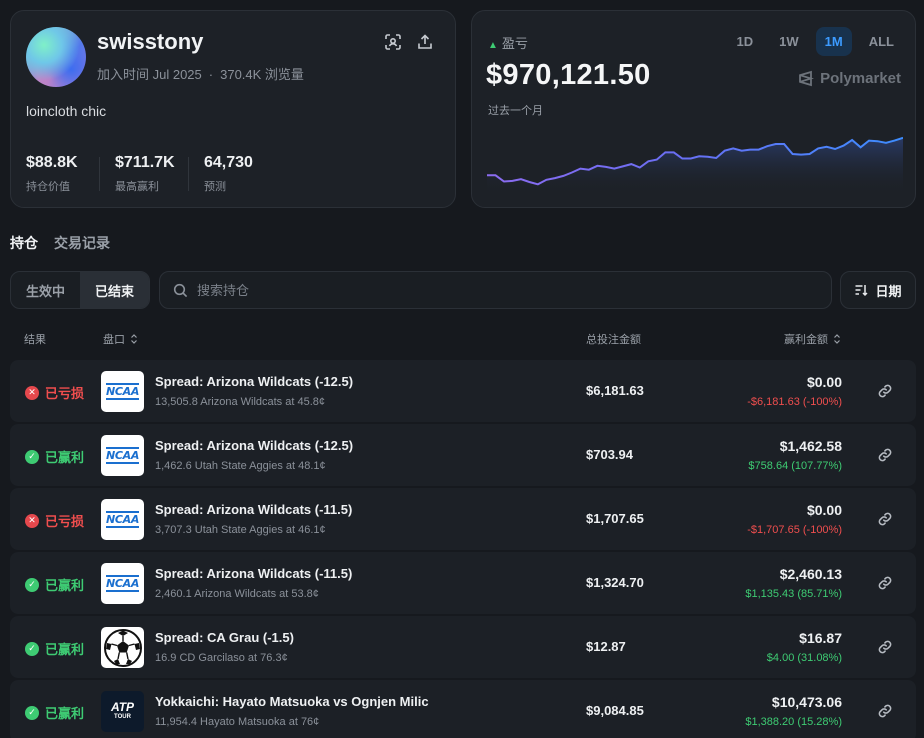 Image resolution: width=924 pixels, height=738 pixels. I want to click on atp-logo: ATP TOUR, so click(122, 711).